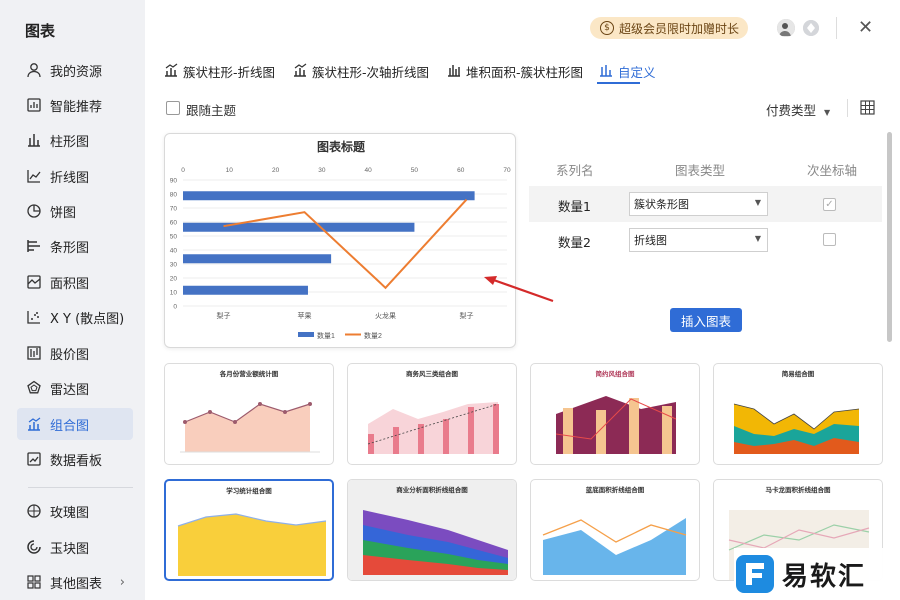 This screenshot has width=900, height=600. I want to click on sidebar-item-bar: 柱形图, so click(75, 140).